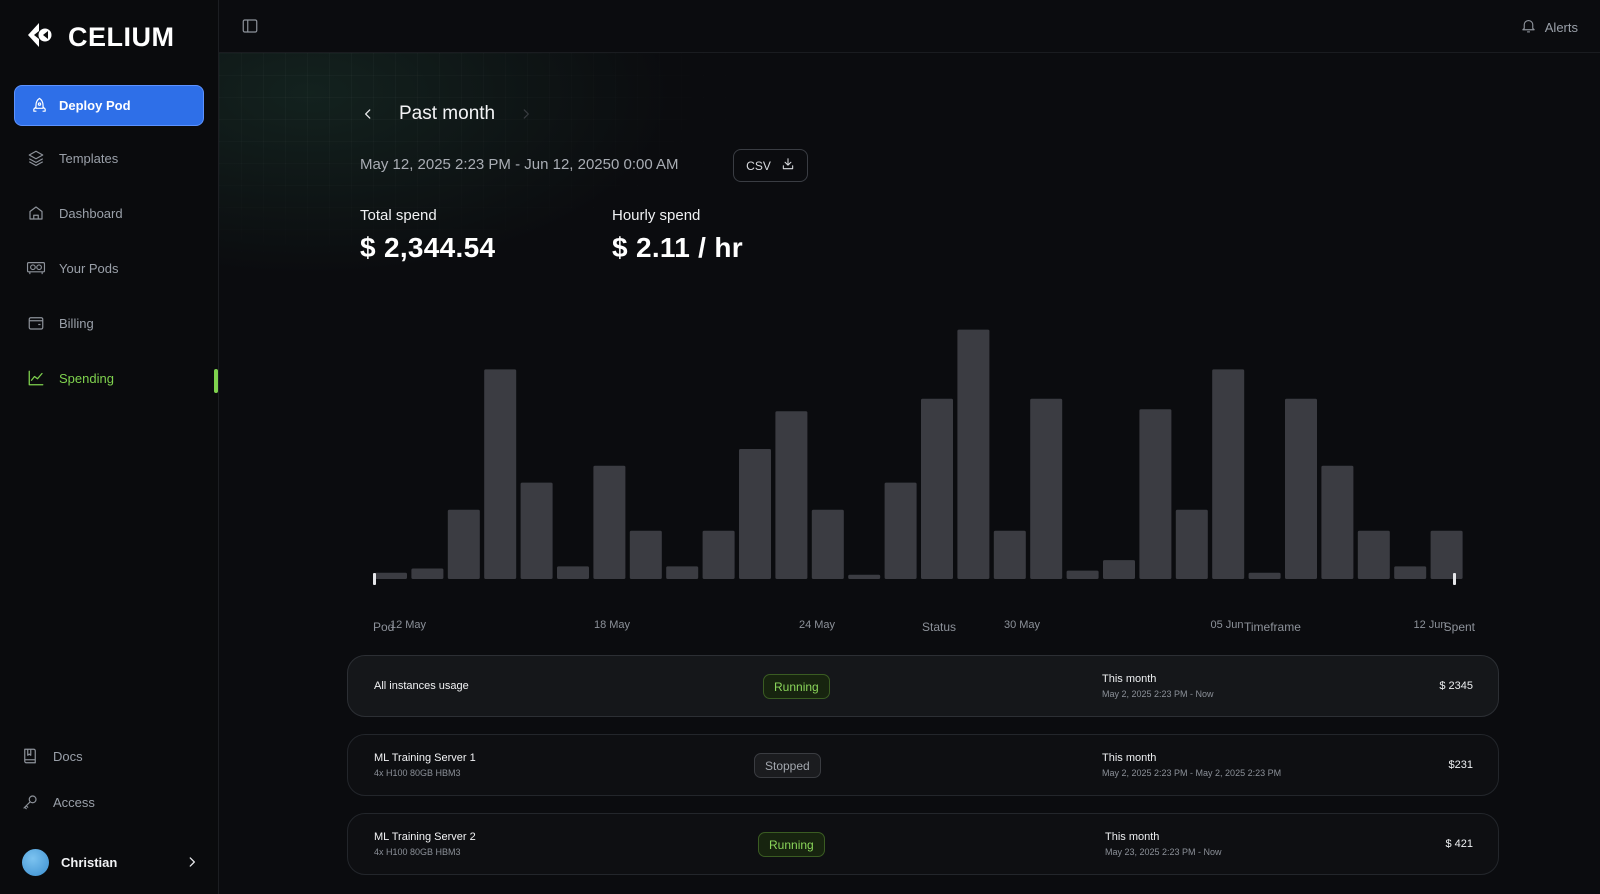  Describe the element at coordinates (89, 862) in the screenshot. I see `user-name: Christian` at that location.